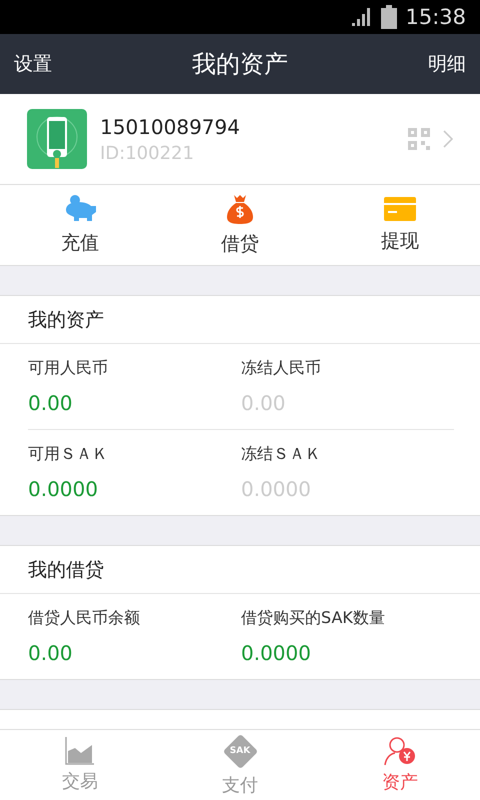 The width and height of the screenshot is (480, 800). I want to click on section-title: 我的资产, so click(66, 320).